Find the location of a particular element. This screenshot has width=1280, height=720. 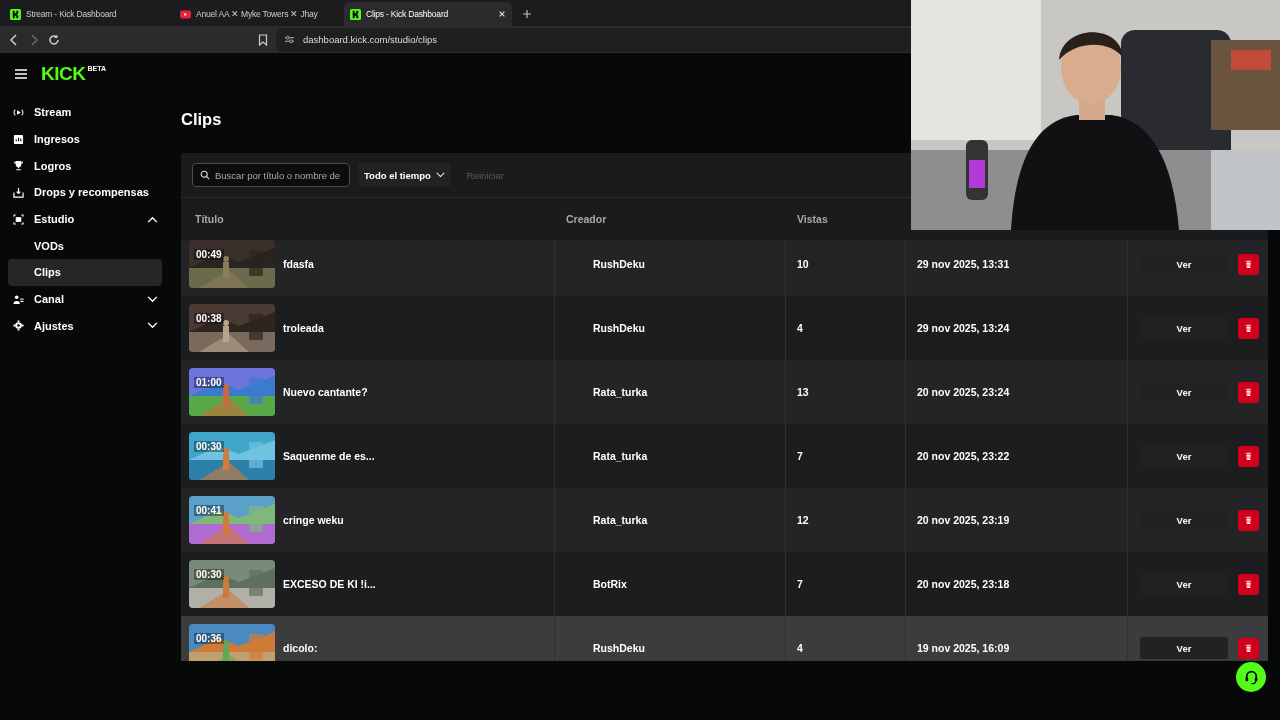

clip-date: 20 nov 2025, 23:22 is located at coordinates (963, 456).